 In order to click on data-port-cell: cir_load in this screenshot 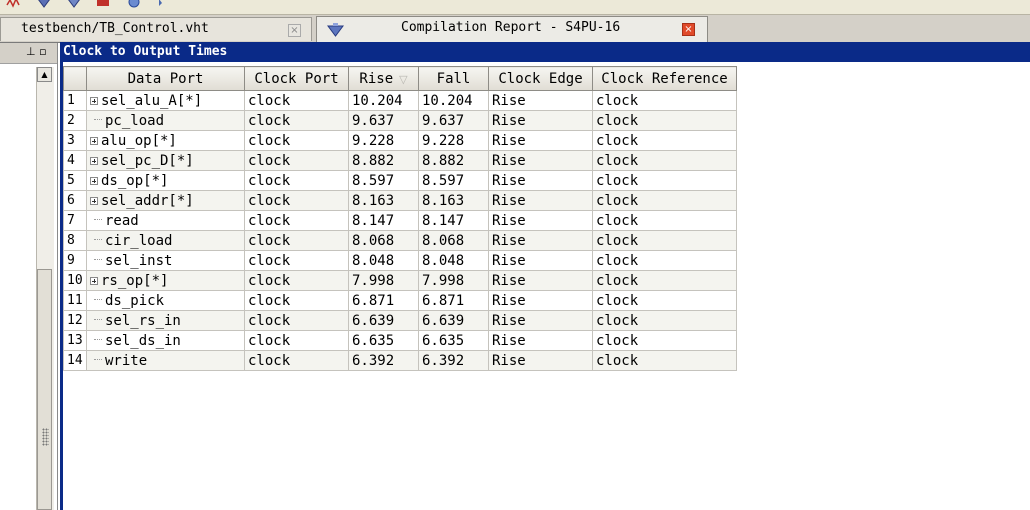, I will do `click(165, 240)`.